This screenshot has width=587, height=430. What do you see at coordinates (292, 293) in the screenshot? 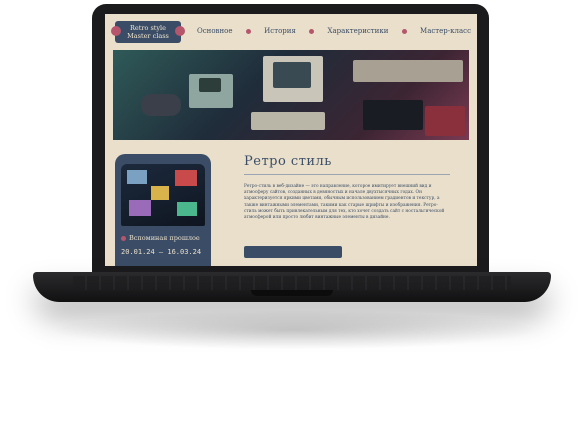
I see `laptop-notch` at bounding box center [292, 293].